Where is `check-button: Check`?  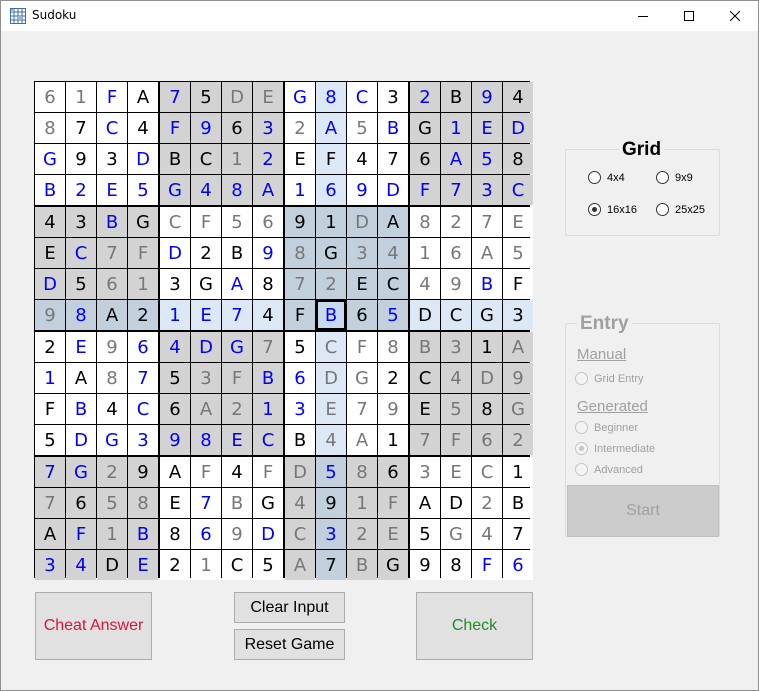
check-button: Check is located at coordinates (474, 626).